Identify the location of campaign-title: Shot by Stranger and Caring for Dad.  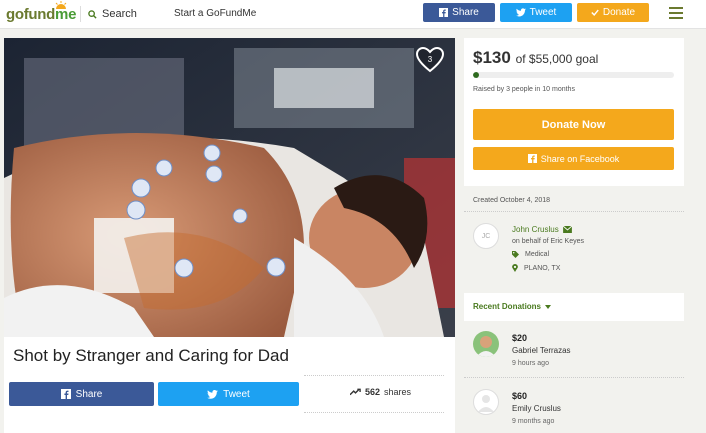
(151, 355).